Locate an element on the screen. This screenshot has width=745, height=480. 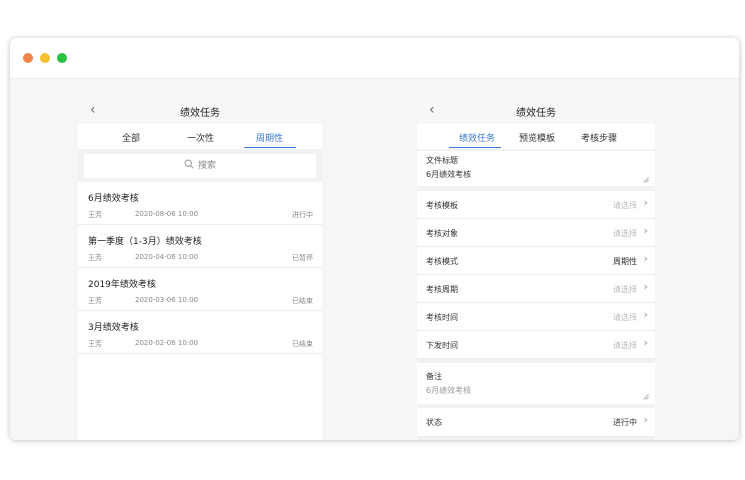
search-bar: 搜索 is located at coordinates (200, 165).